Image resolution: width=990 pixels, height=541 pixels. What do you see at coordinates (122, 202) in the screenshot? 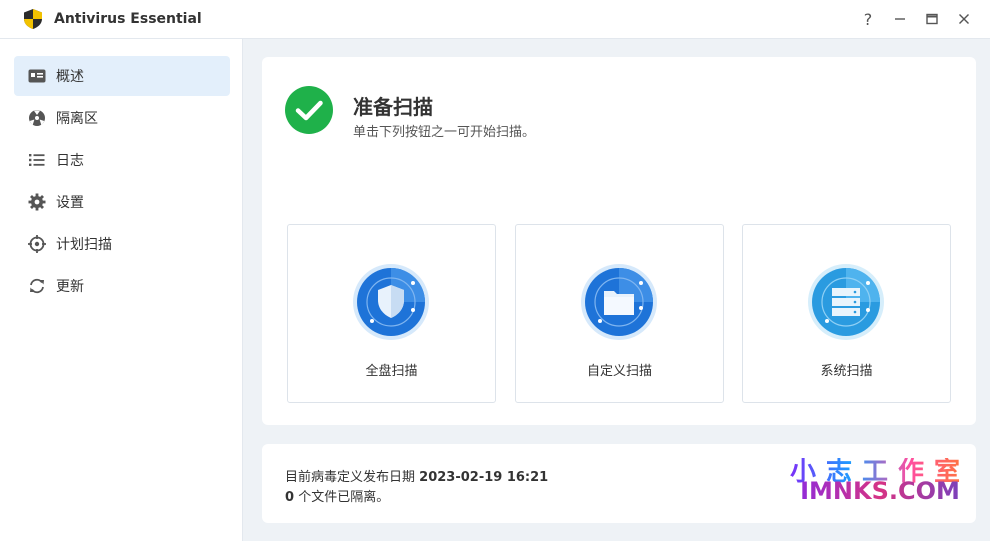
I see `sidebar-item-settings: 设置` at bounding box center [122, 202].